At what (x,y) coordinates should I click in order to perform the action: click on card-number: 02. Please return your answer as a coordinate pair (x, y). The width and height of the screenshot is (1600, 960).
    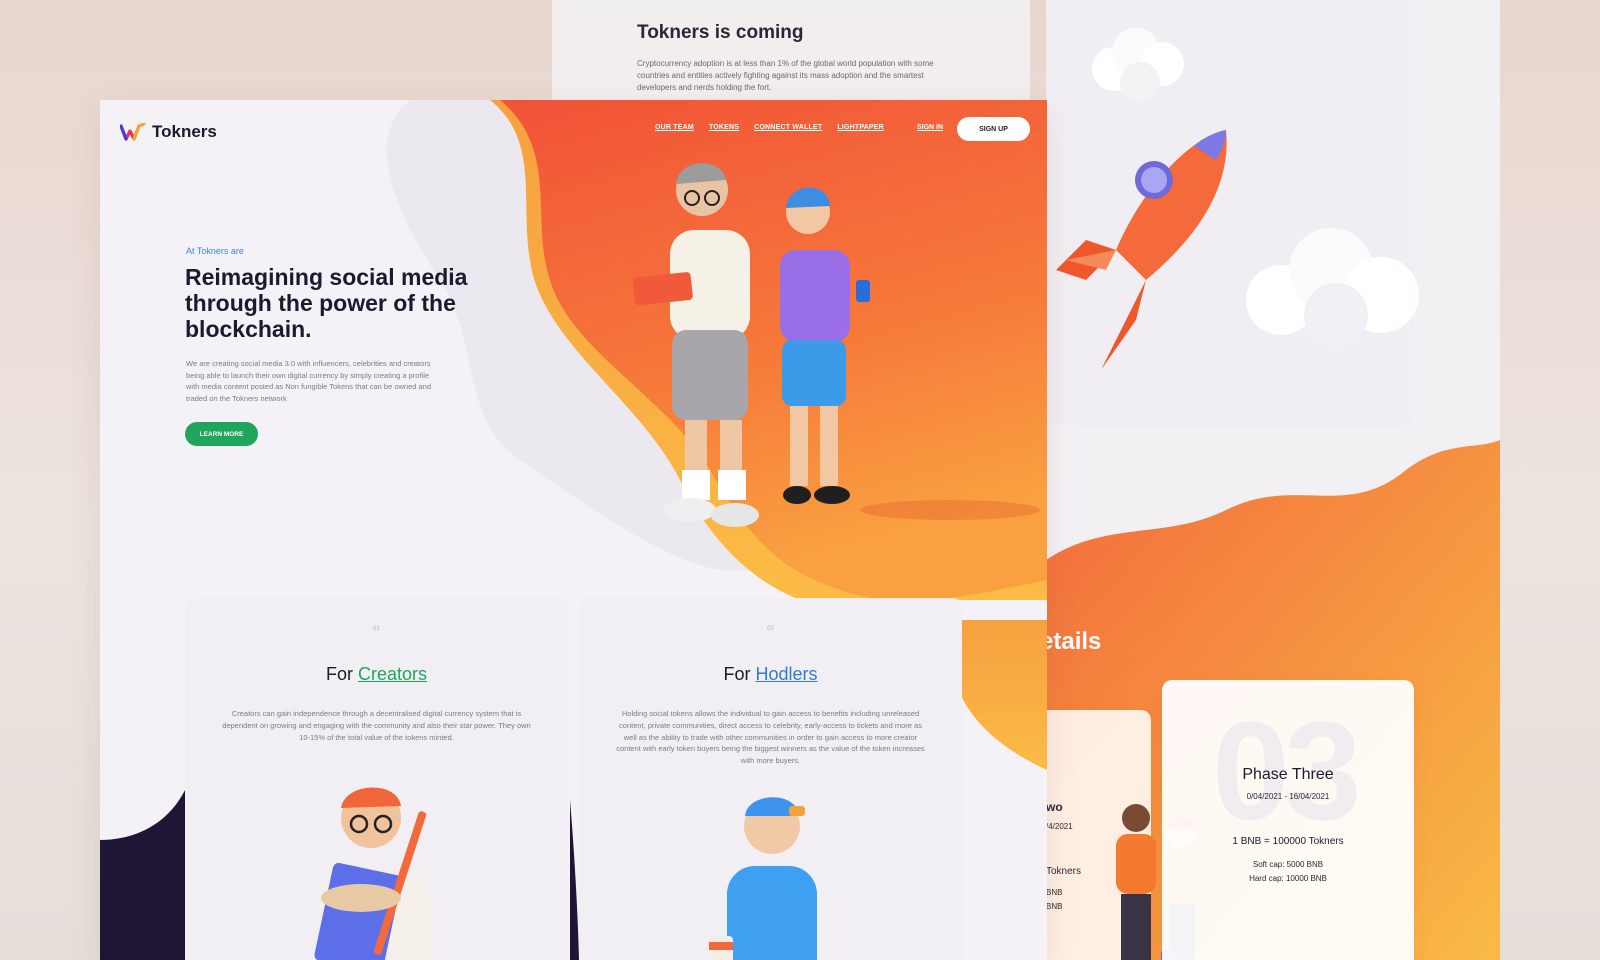
    Looking at the image, I should click on (770, 629).